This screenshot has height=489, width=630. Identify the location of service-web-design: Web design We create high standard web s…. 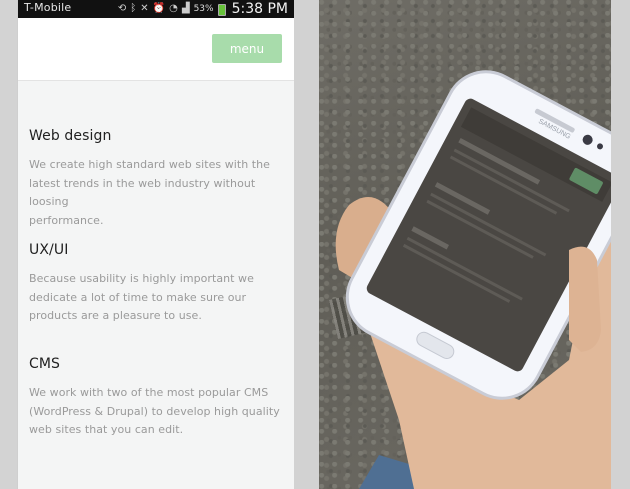
(157, 179).